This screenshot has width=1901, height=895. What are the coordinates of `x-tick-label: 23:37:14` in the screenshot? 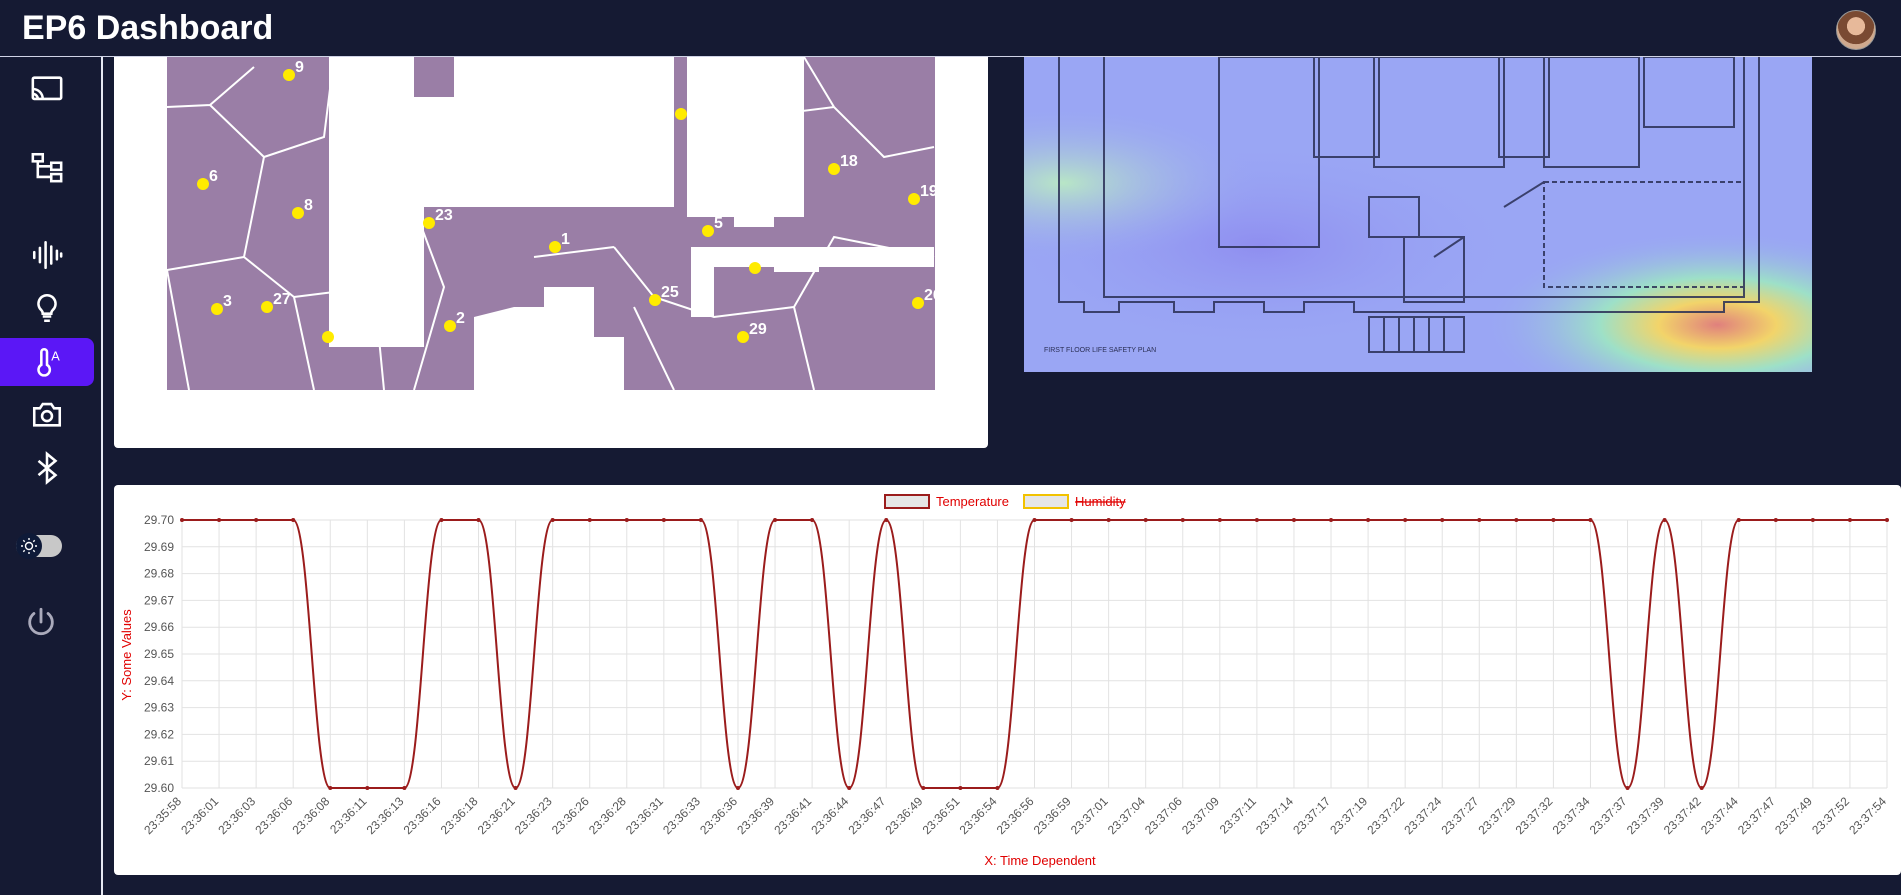 It's located at (1274, 815).